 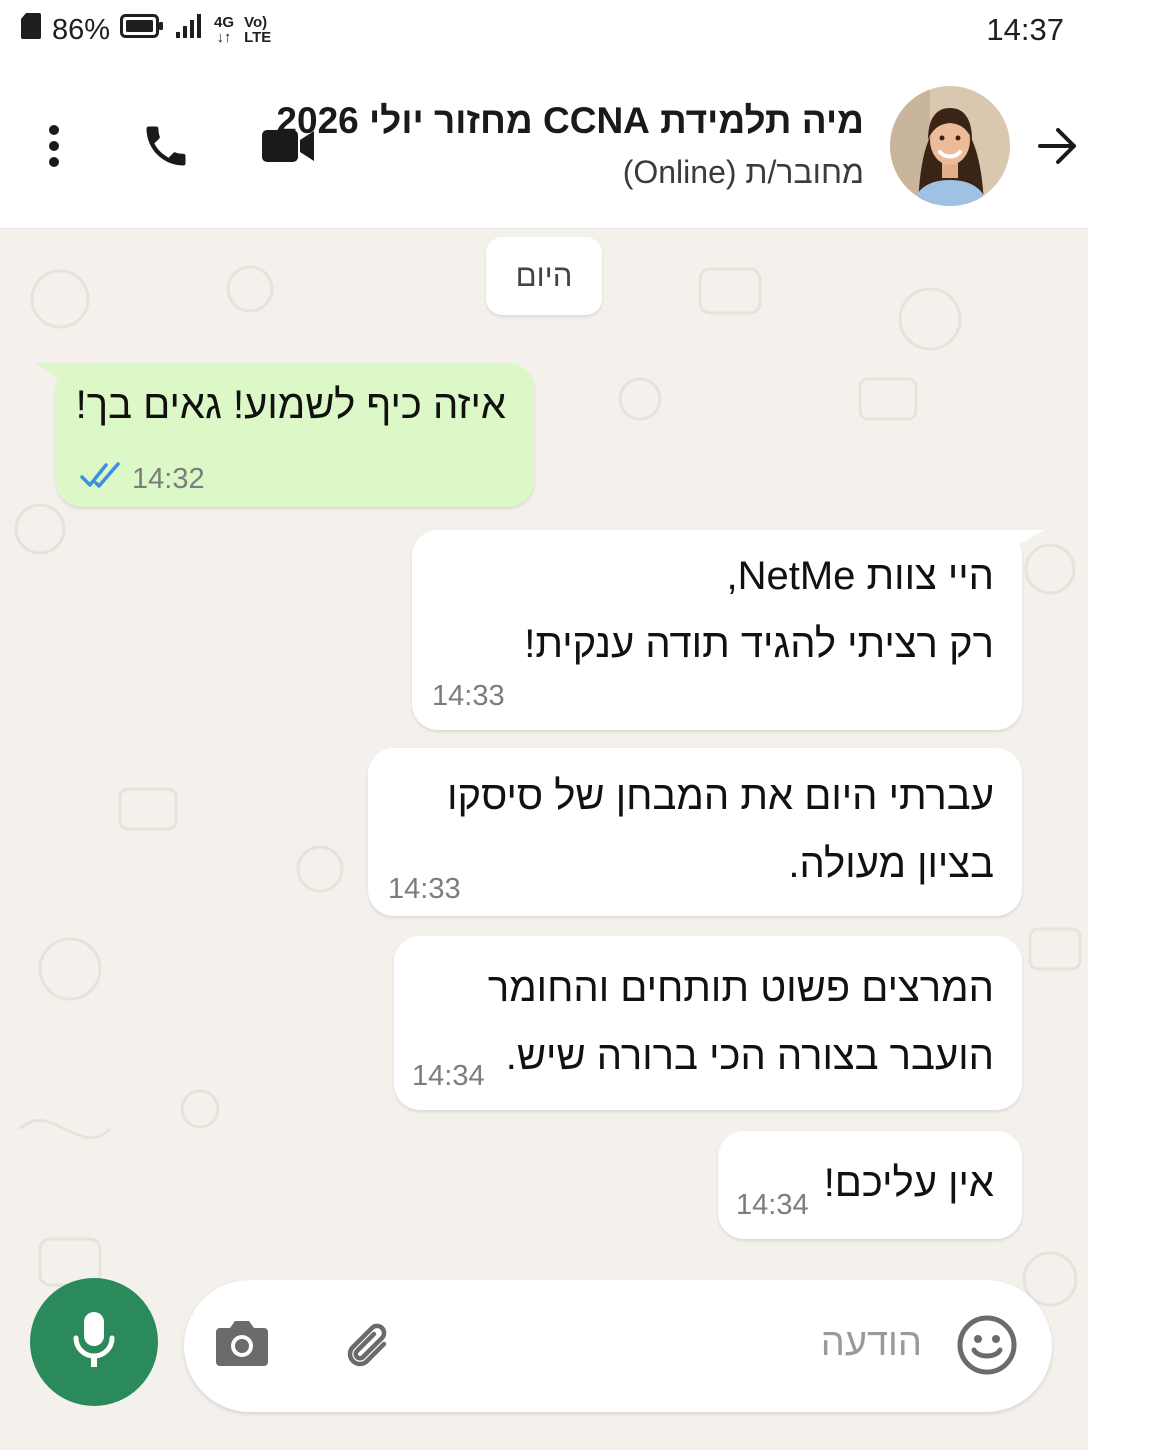 What do you see at coordinates (860, 576) in the screenshot?
I see `message-text-line-1: היי צוות NetMe,` at bounding box center [860, 576].